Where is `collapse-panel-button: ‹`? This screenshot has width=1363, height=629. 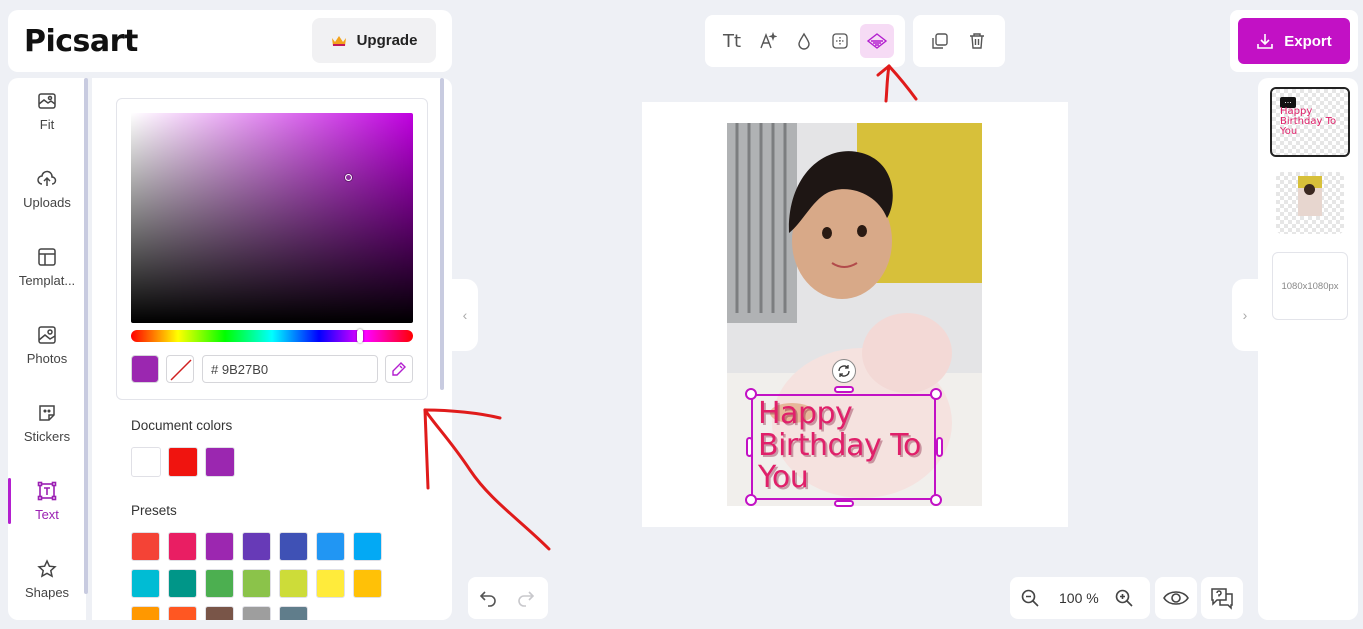 collapse-panel-button: ‹ is located at coordinates (465, 315).